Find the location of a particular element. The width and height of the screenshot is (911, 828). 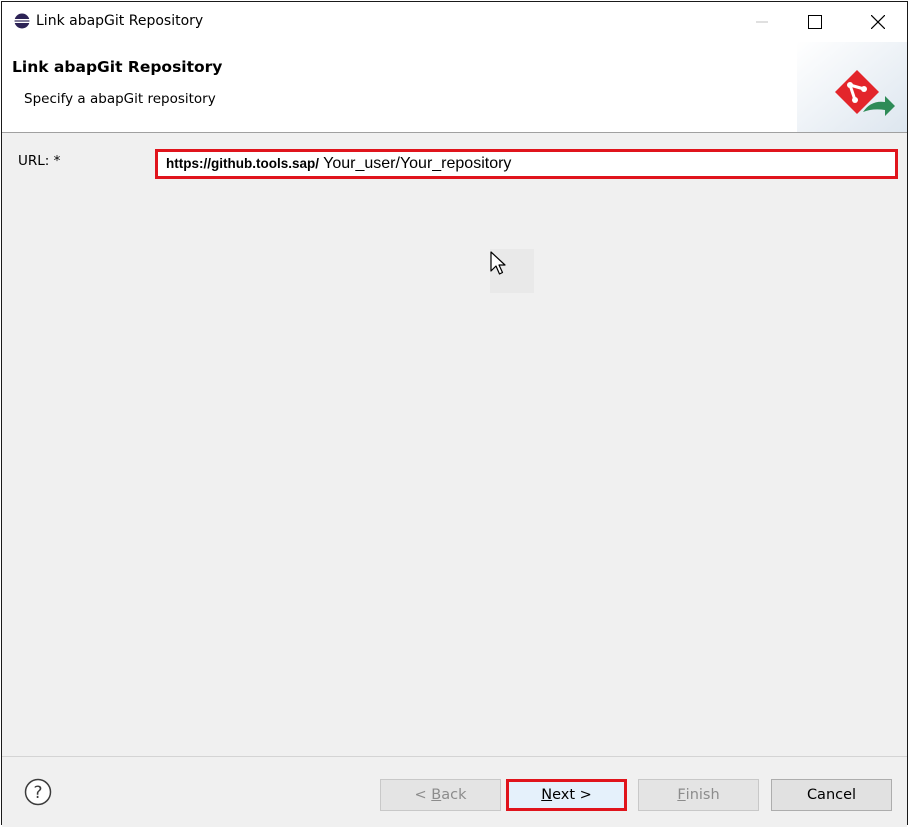

back-button: < Back is located at coordinates (440, 795).